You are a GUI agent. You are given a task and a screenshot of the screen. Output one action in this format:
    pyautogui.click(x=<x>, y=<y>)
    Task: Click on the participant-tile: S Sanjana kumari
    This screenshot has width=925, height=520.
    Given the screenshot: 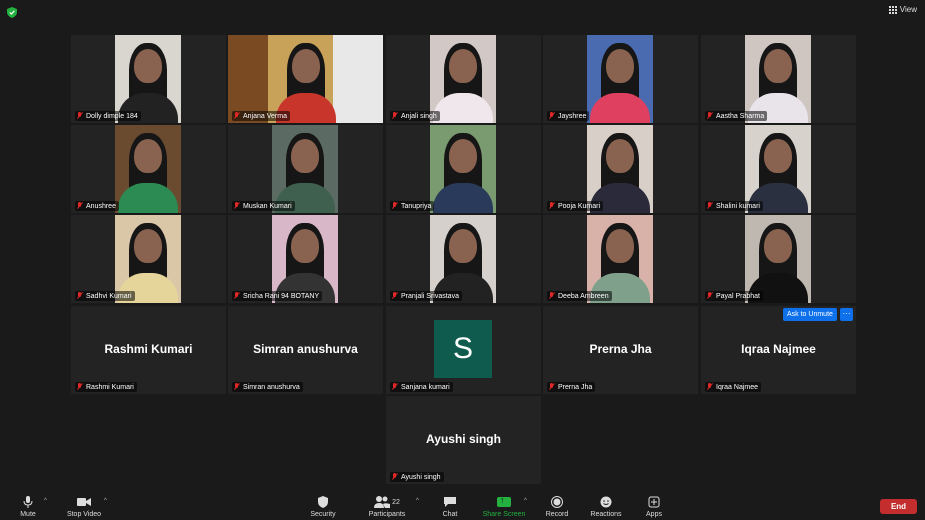 What is the action you would take?
    pyautogui.click(x=463, y=350)
    